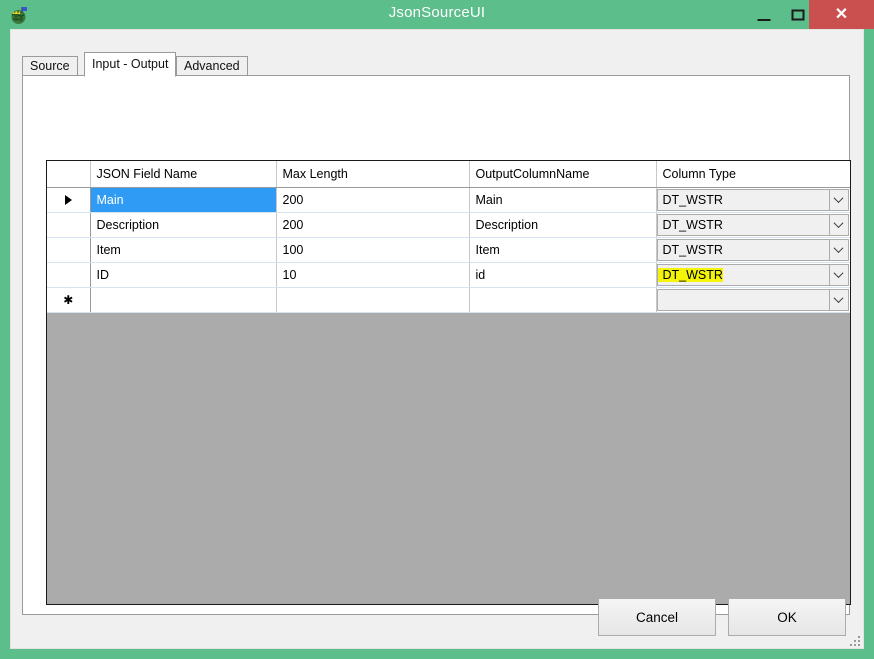 The width and height of the screenshot is (874, 659). Describe the element at coordinates (50, 65) in the screenshot. I see `tab-source: Source` at that location.